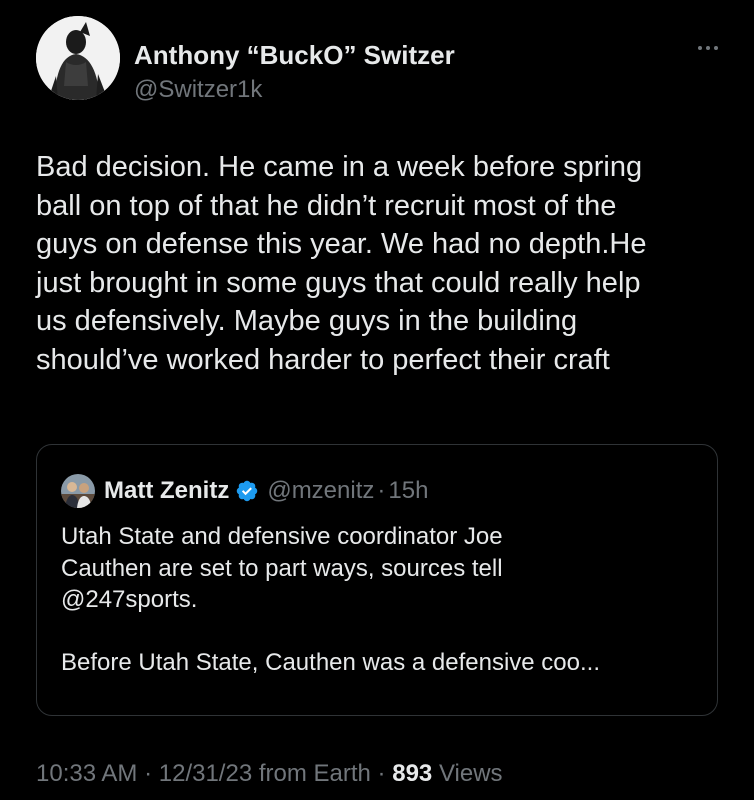 Image resolution: width=754 pixels, height=800 pixels. I want to click on quoted-tweet-time: 15h, so click(408, 491).